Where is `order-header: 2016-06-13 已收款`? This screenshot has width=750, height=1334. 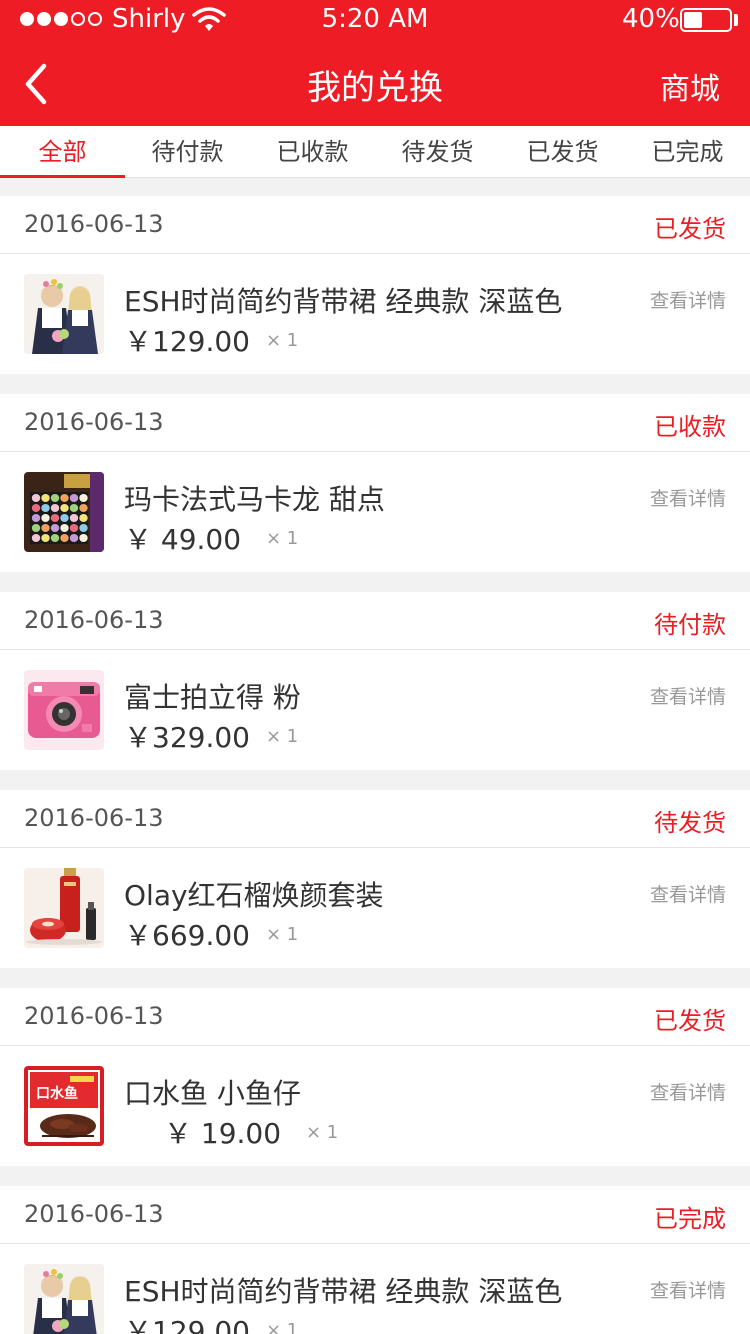 order-header: 2016-06-13 已收款 is located at coordinates (375, 423).